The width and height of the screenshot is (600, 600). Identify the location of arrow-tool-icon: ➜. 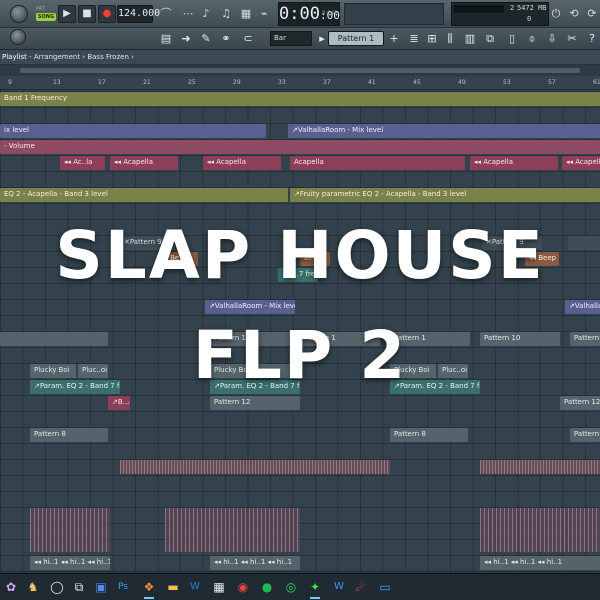
(186, 39).